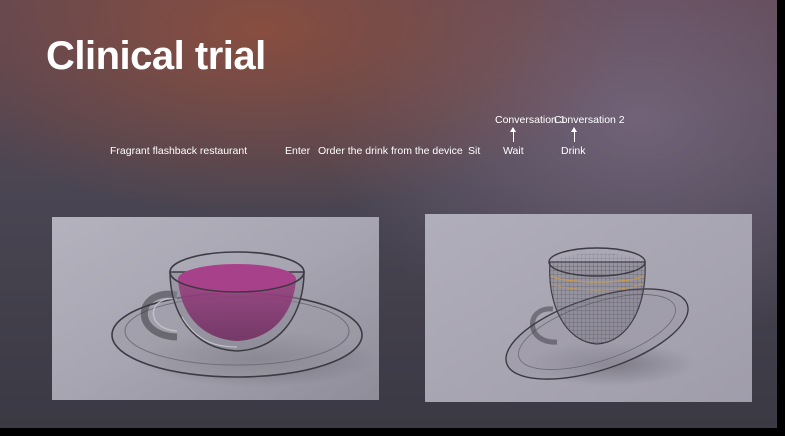  What do you see at coordinates (589, 120) in the screenshot?
I see `flow-conversation-2: Conversation 2` at bounding box center [589, 120].